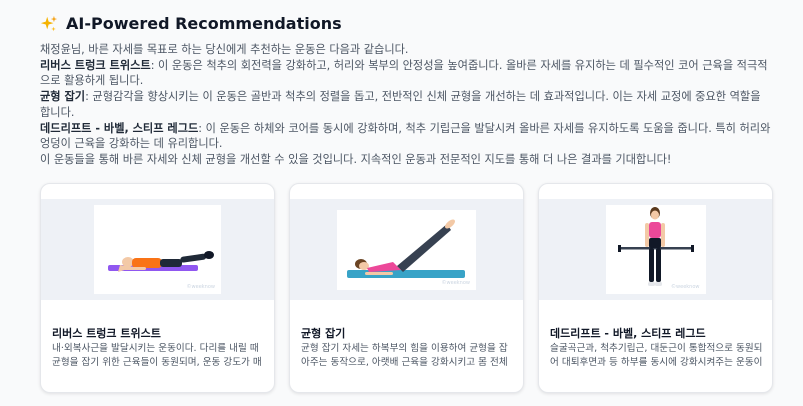  I want to click on card-title: 균형 잡기, so click(323, 333).